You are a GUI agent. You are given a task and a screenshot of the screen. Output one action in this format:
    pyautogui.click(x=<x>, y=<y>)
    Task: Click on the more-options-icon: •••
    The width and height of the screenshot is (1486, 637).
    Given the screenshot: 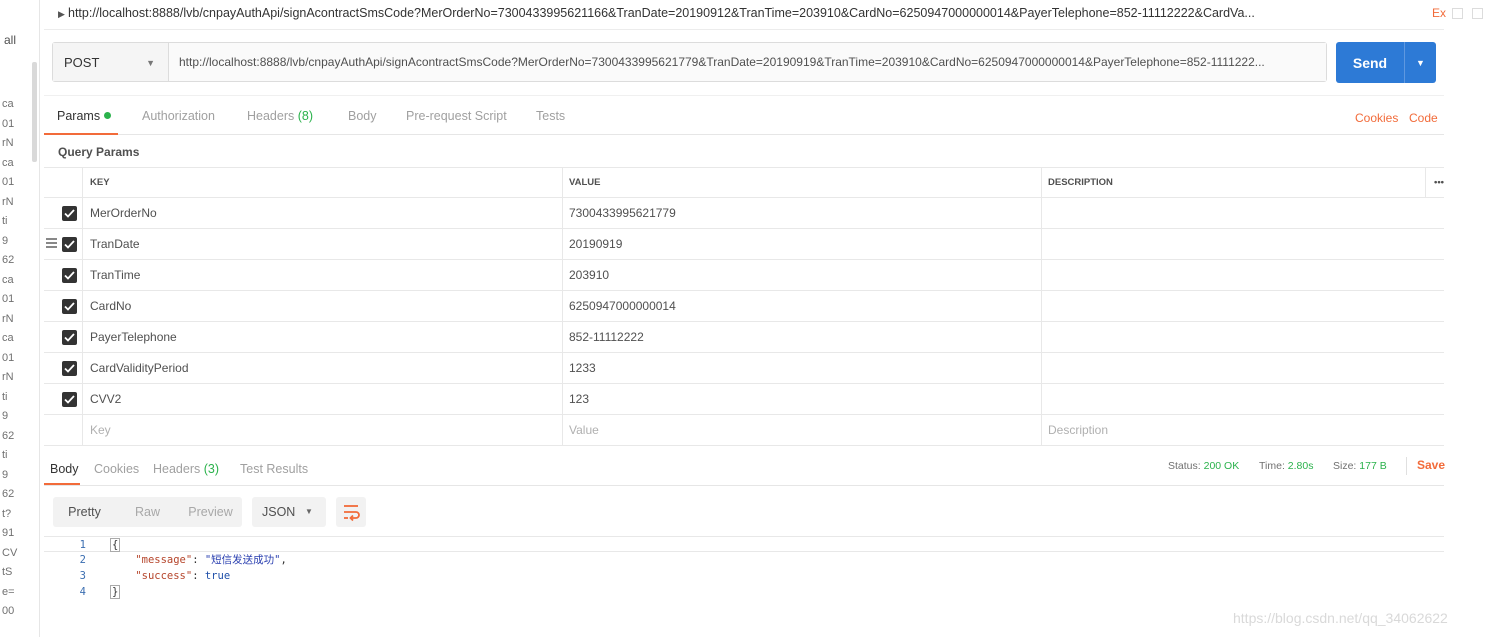 What is the action you would take?
    pyautogui.click(x=1434, y=182)
    